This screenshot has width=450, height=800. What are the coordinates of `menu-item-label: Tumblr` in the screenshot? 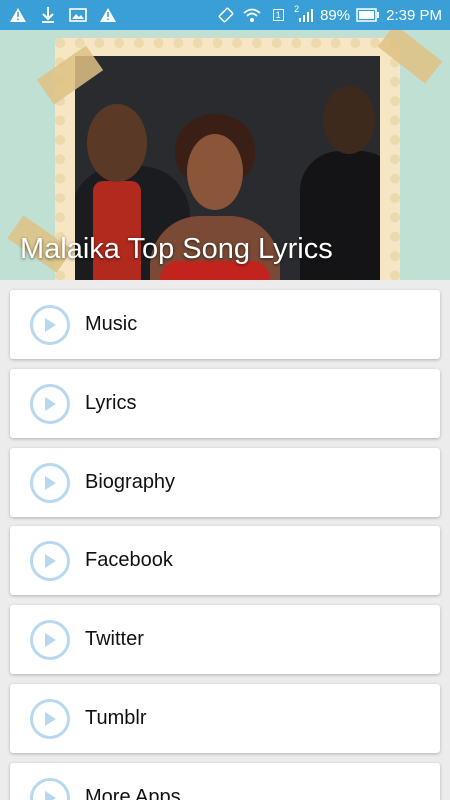 It's located at (116, 718).